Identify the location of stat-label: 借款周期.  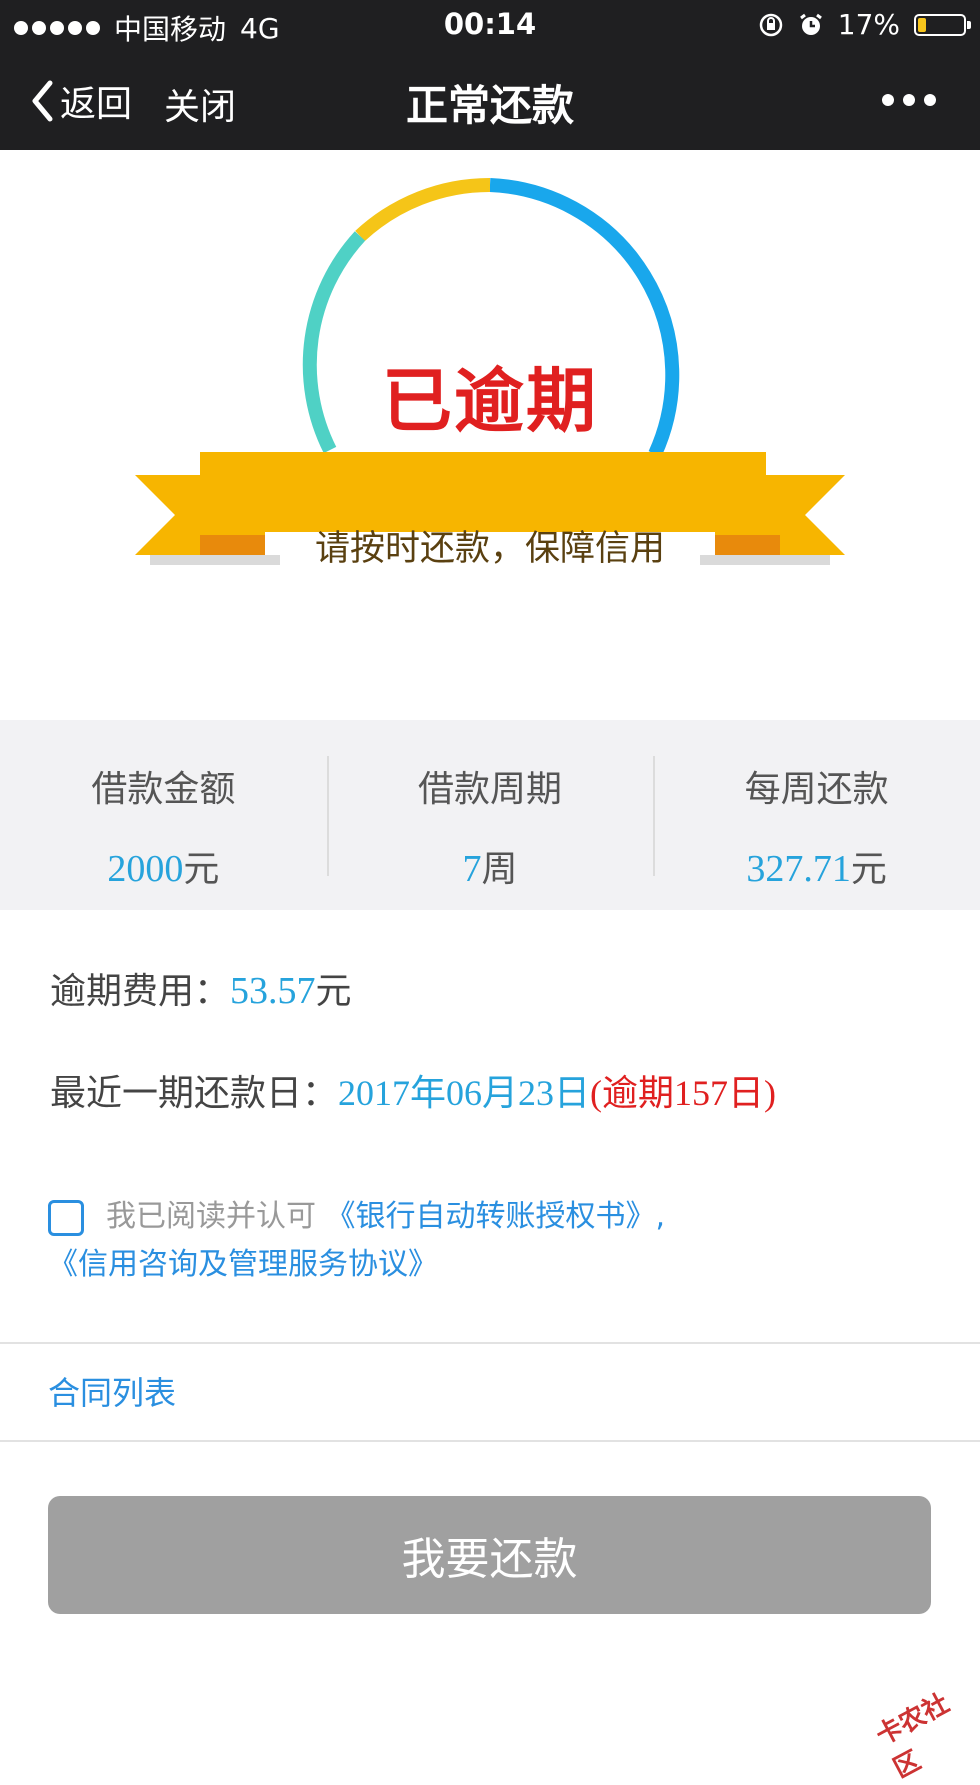
(490, 789).